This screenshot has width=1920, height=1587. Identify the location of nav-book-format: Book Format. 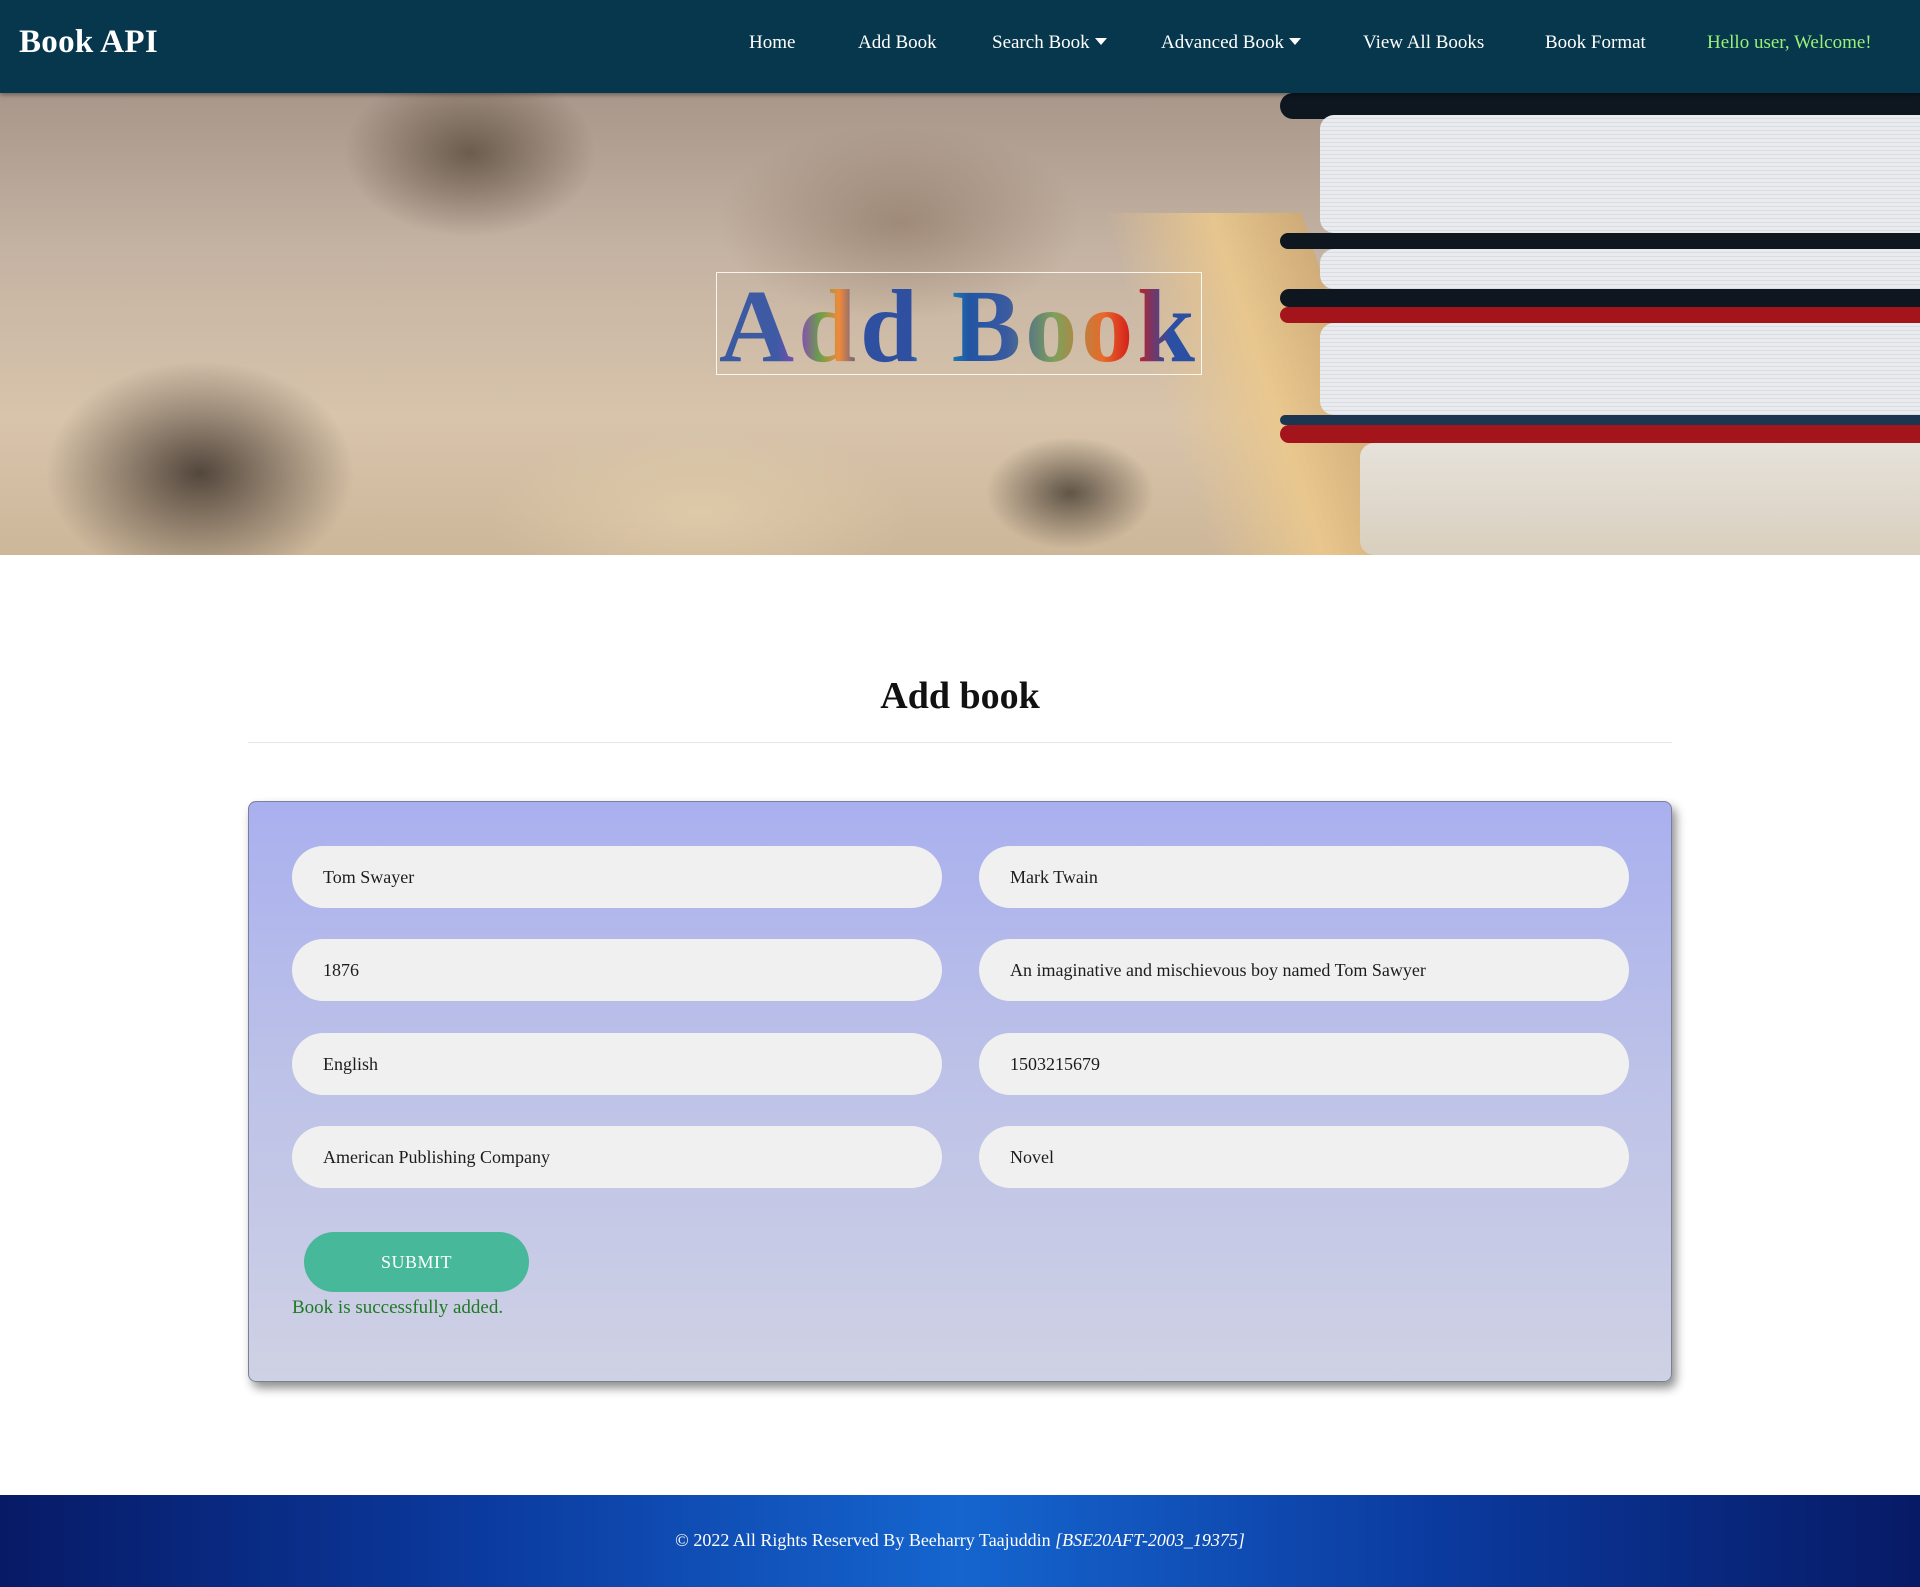
(1595, 43).